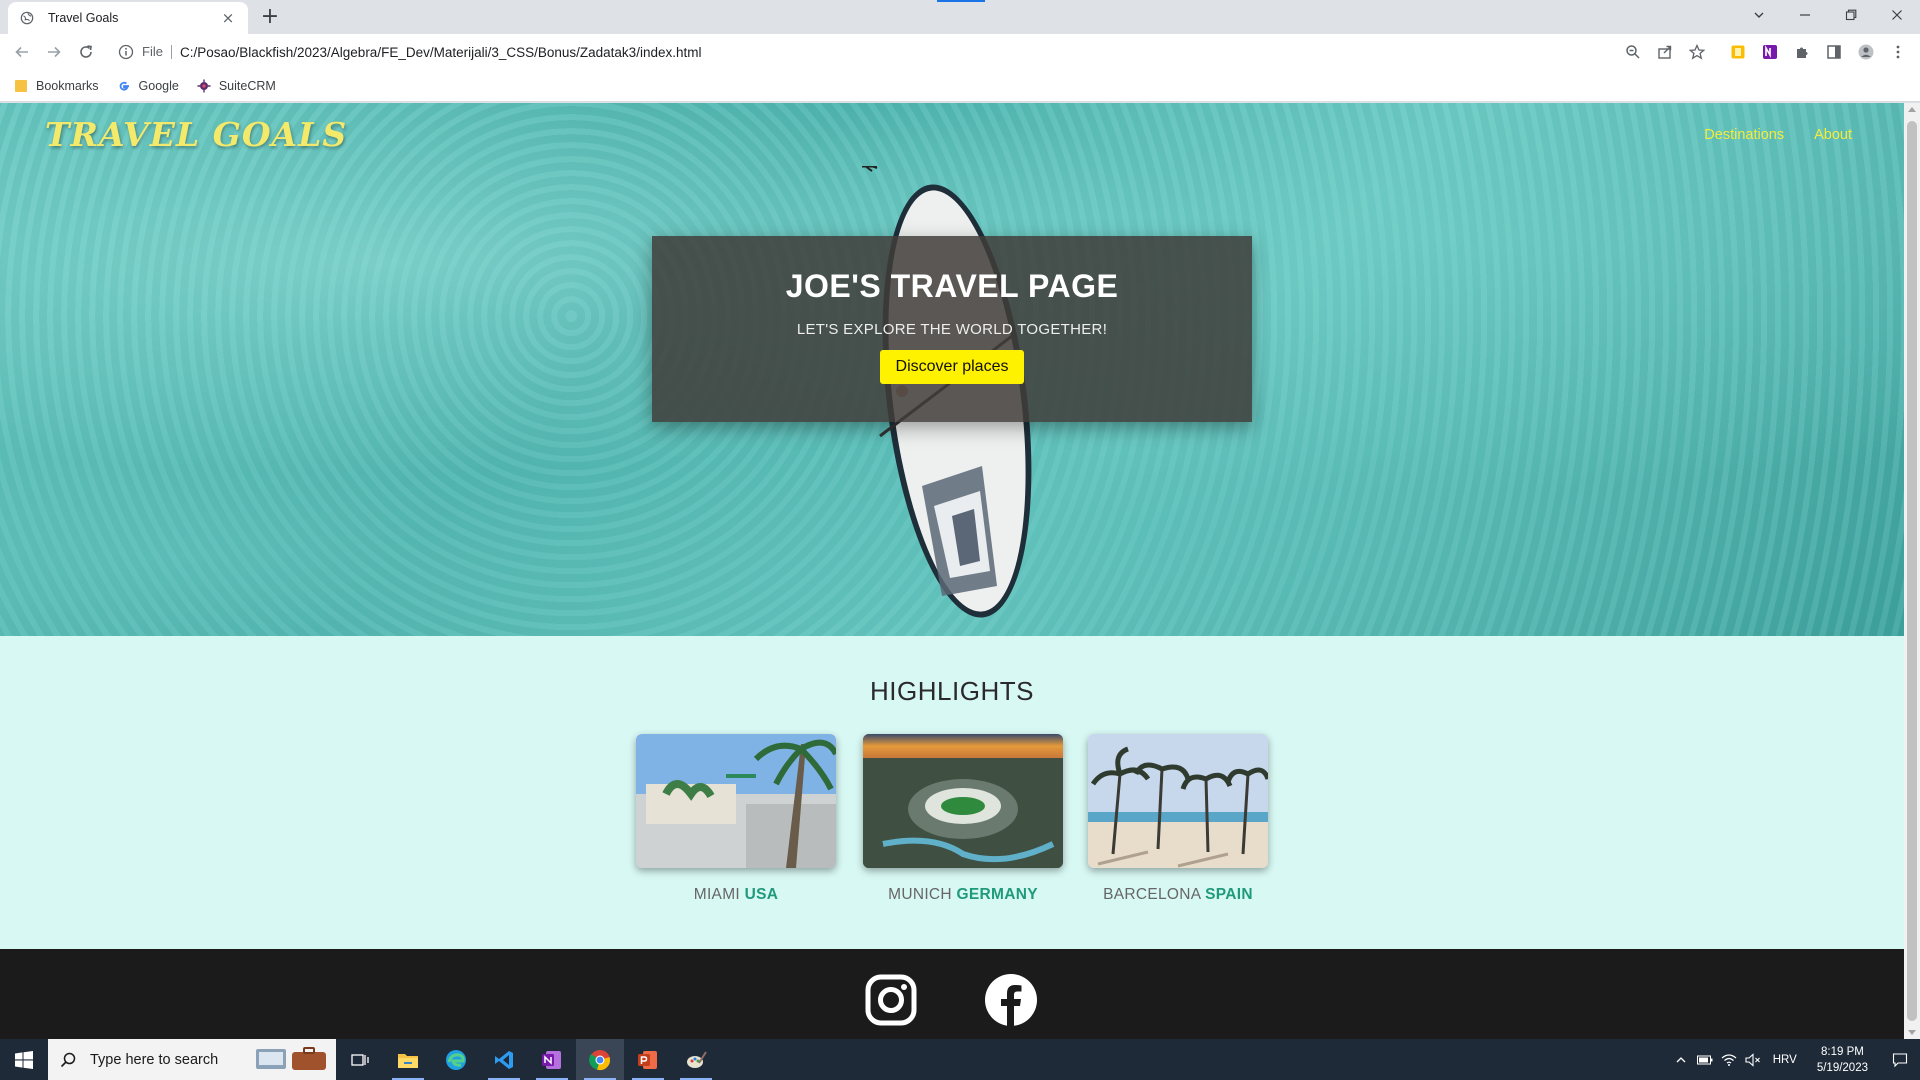 This screenshot has width=1920, height=1080. Describe the element at coordinates (696, 1059) in the screenshot. I see `paint-app-icon` at that location.